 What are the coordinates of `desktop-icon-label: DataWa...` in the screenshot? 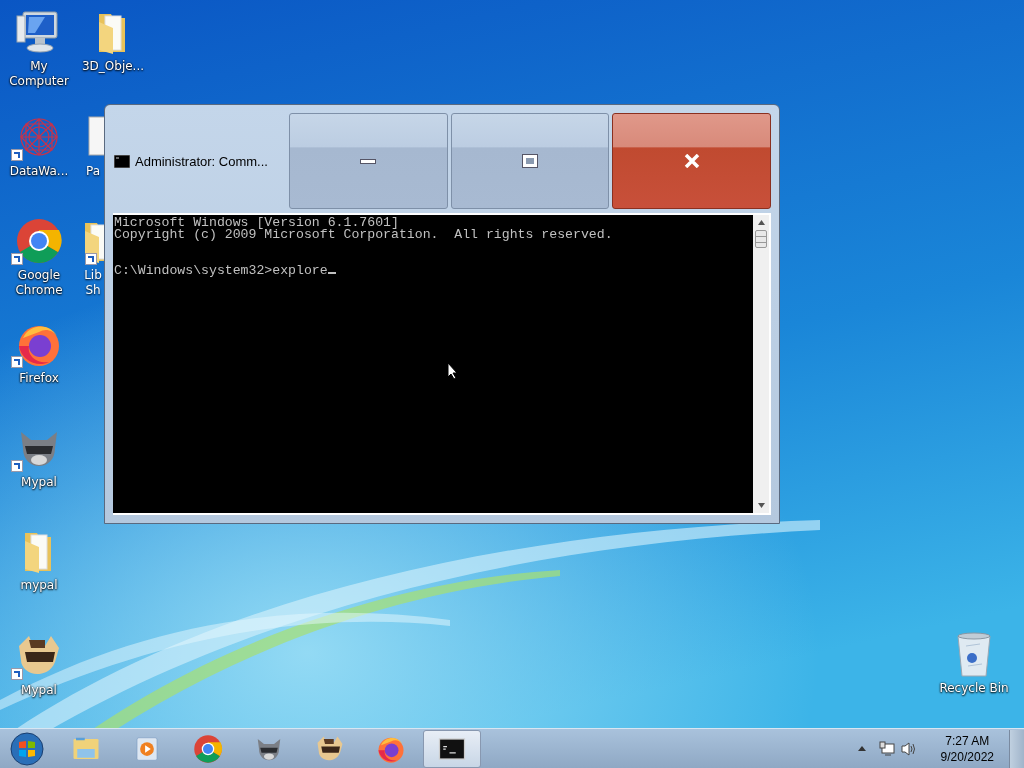 It's located at (39, 171).